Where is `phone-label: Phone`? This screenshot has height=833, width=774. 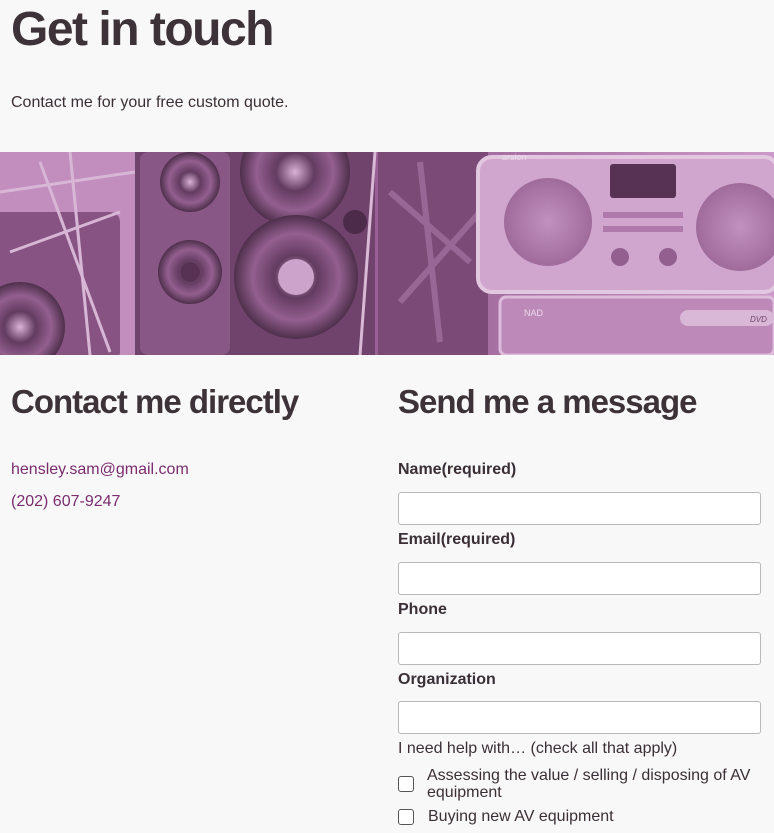
phone-label: Phone is located at coordinates (422, 609).